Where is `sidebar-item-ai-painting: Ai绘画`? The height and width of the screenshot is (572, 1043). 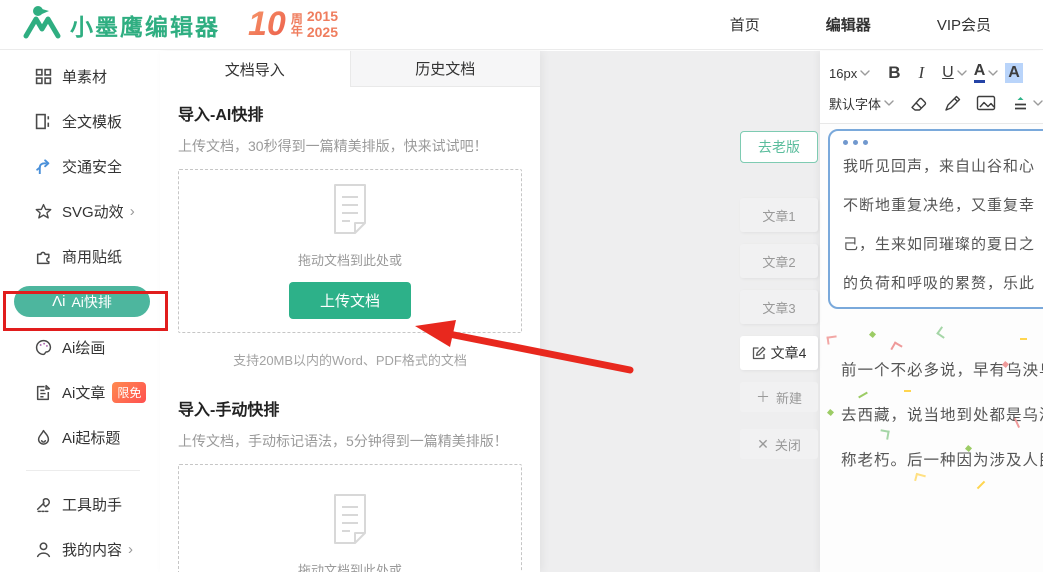 sidebar-item-ai-painting: Ai绘画 is located at coordinates (80, 347).